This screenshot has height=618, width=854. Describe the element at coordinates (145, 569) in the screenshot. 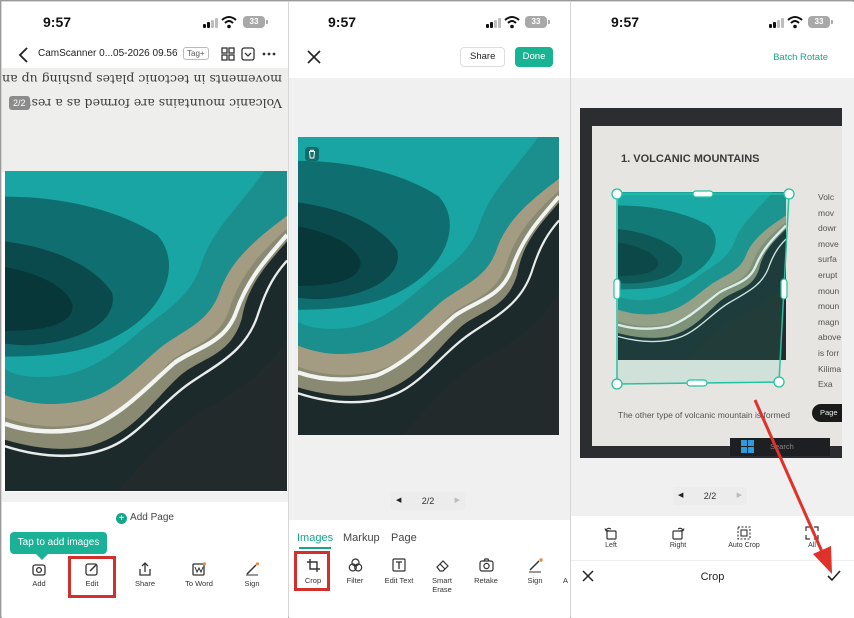

I see `share-icon` at that location.